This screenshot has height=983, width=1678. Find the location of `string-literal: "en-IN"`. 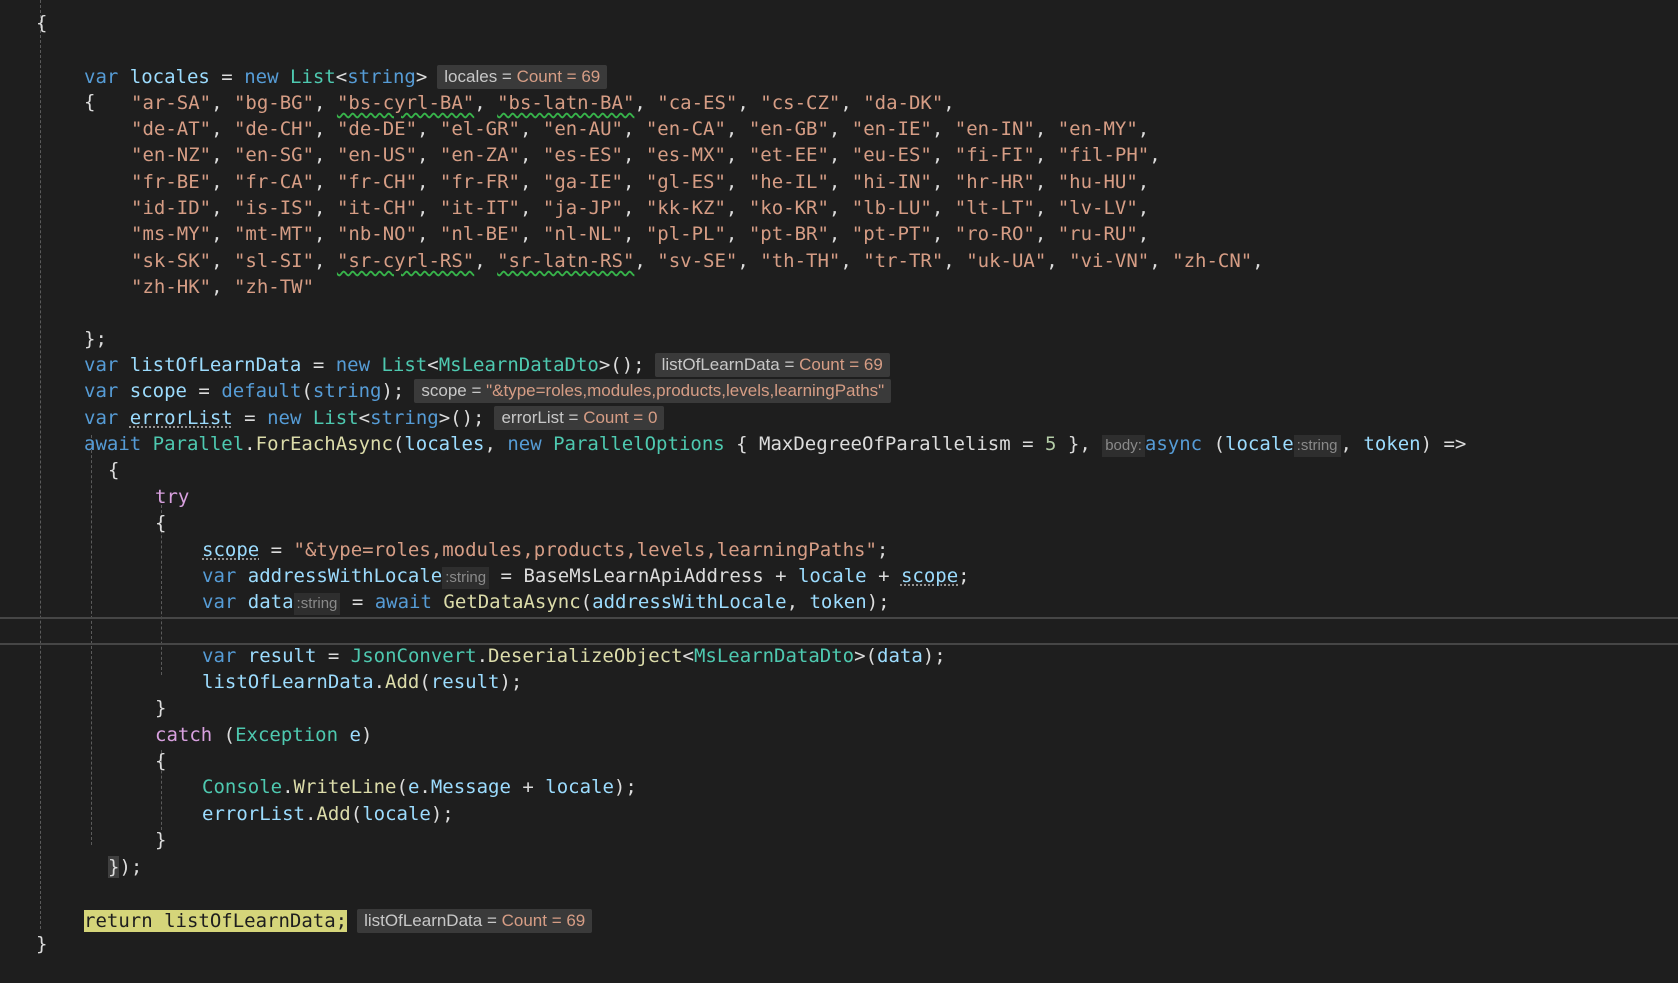

string-literal: "en-IN" is located at coordinates (994, 129).